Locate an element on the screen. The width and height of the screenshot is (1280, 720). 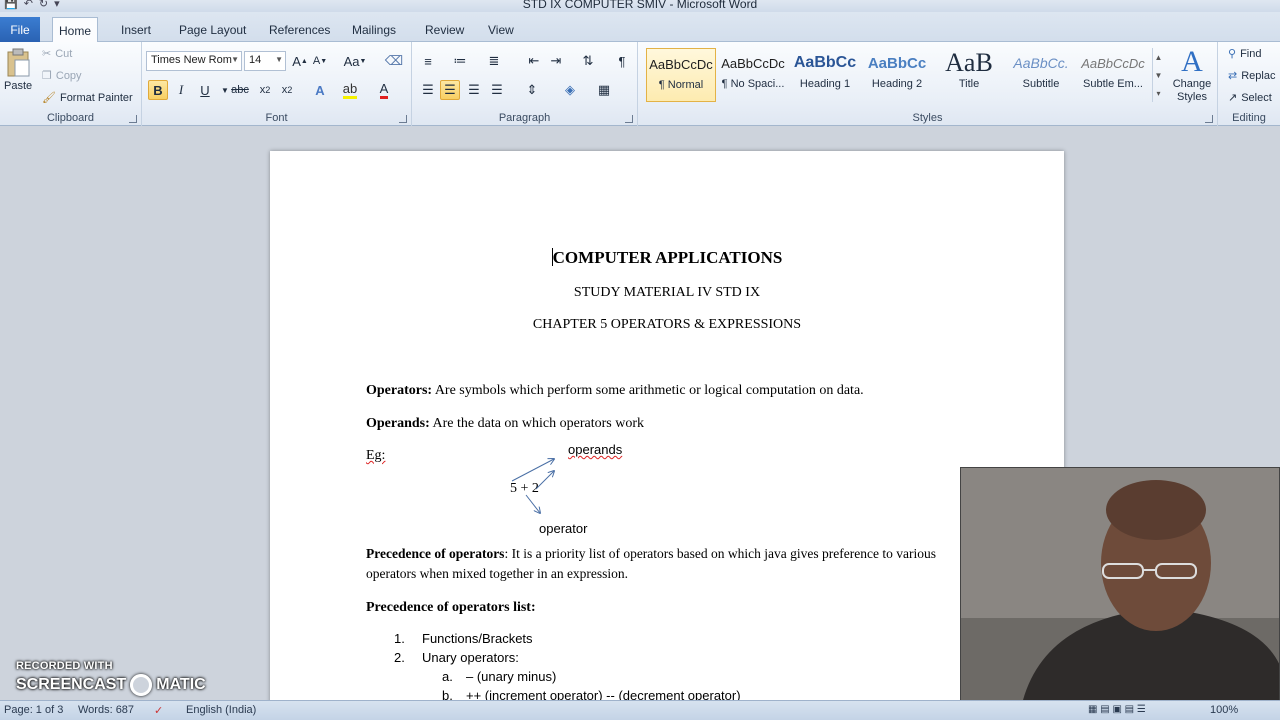
more-styles-icon: ▾ is located at coordinates (1158, 93).